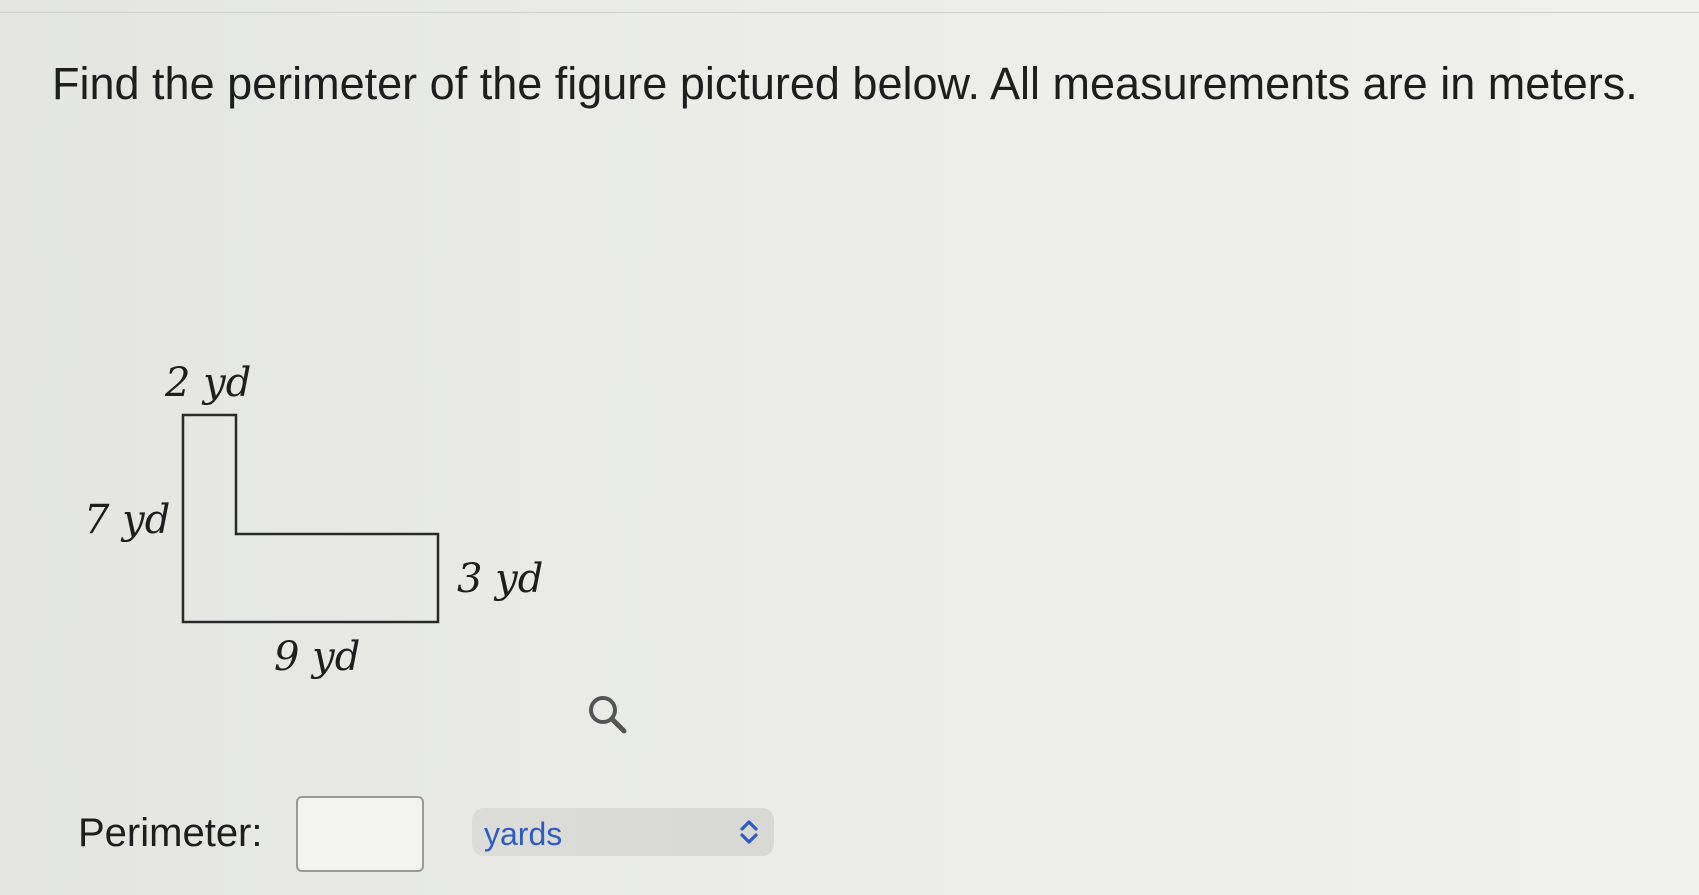  What do you see at coordinates (749, 832) in the screenshot?
I see `up-down-chevron-icon` at bounding box center [749, 832].